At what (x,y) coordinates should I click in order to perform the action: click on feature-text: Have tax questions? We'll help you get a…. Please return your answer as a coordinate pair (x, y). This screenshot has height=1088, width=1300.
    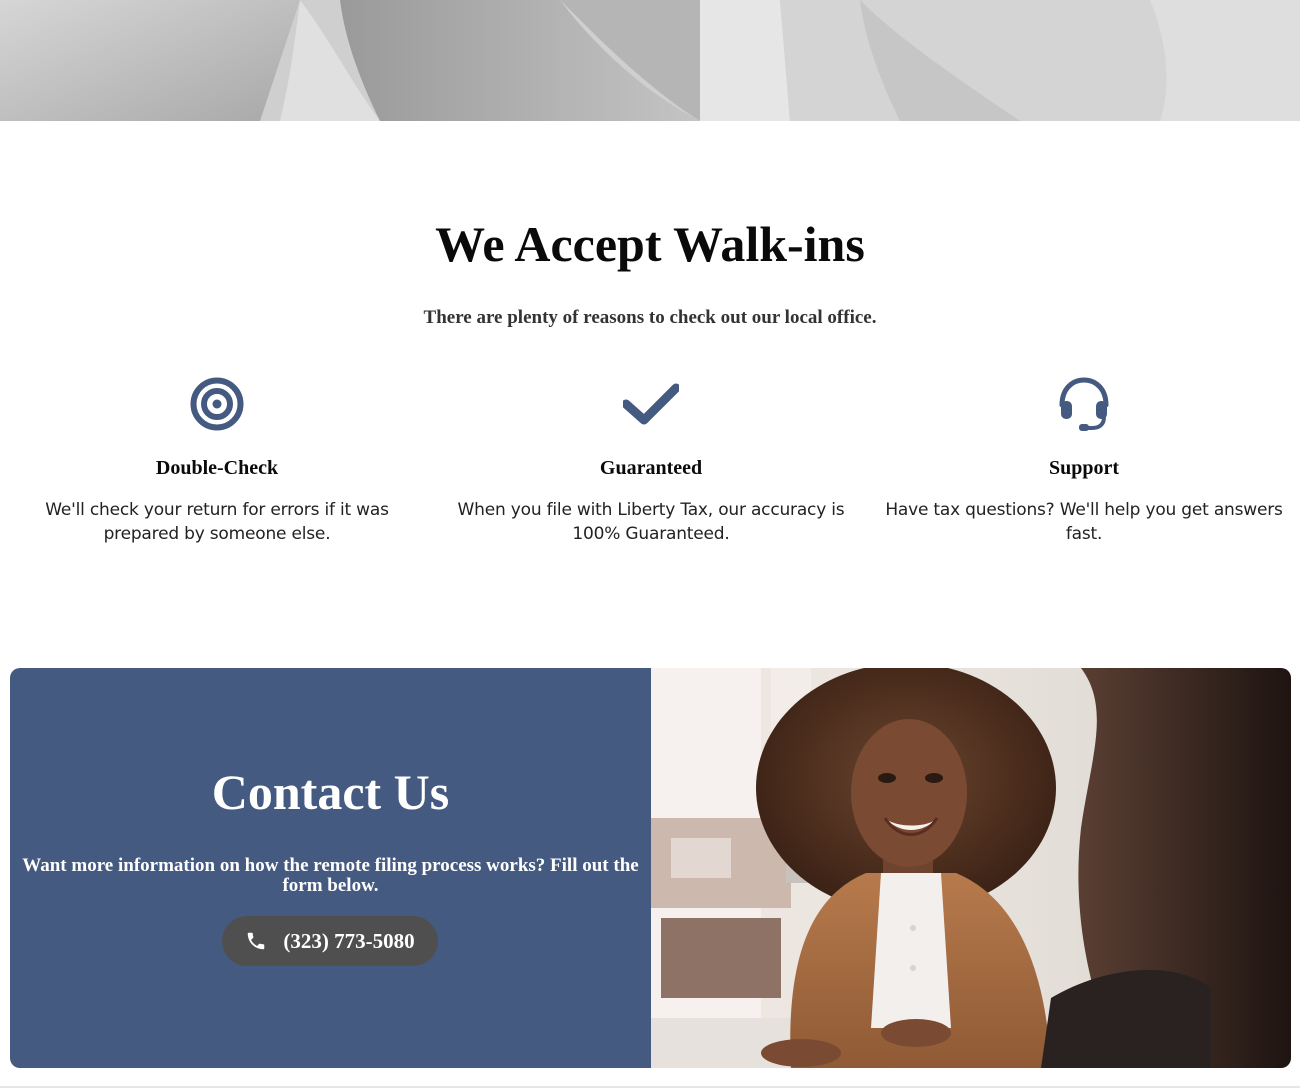
    Looking at the image, I should click on (1084, 522).